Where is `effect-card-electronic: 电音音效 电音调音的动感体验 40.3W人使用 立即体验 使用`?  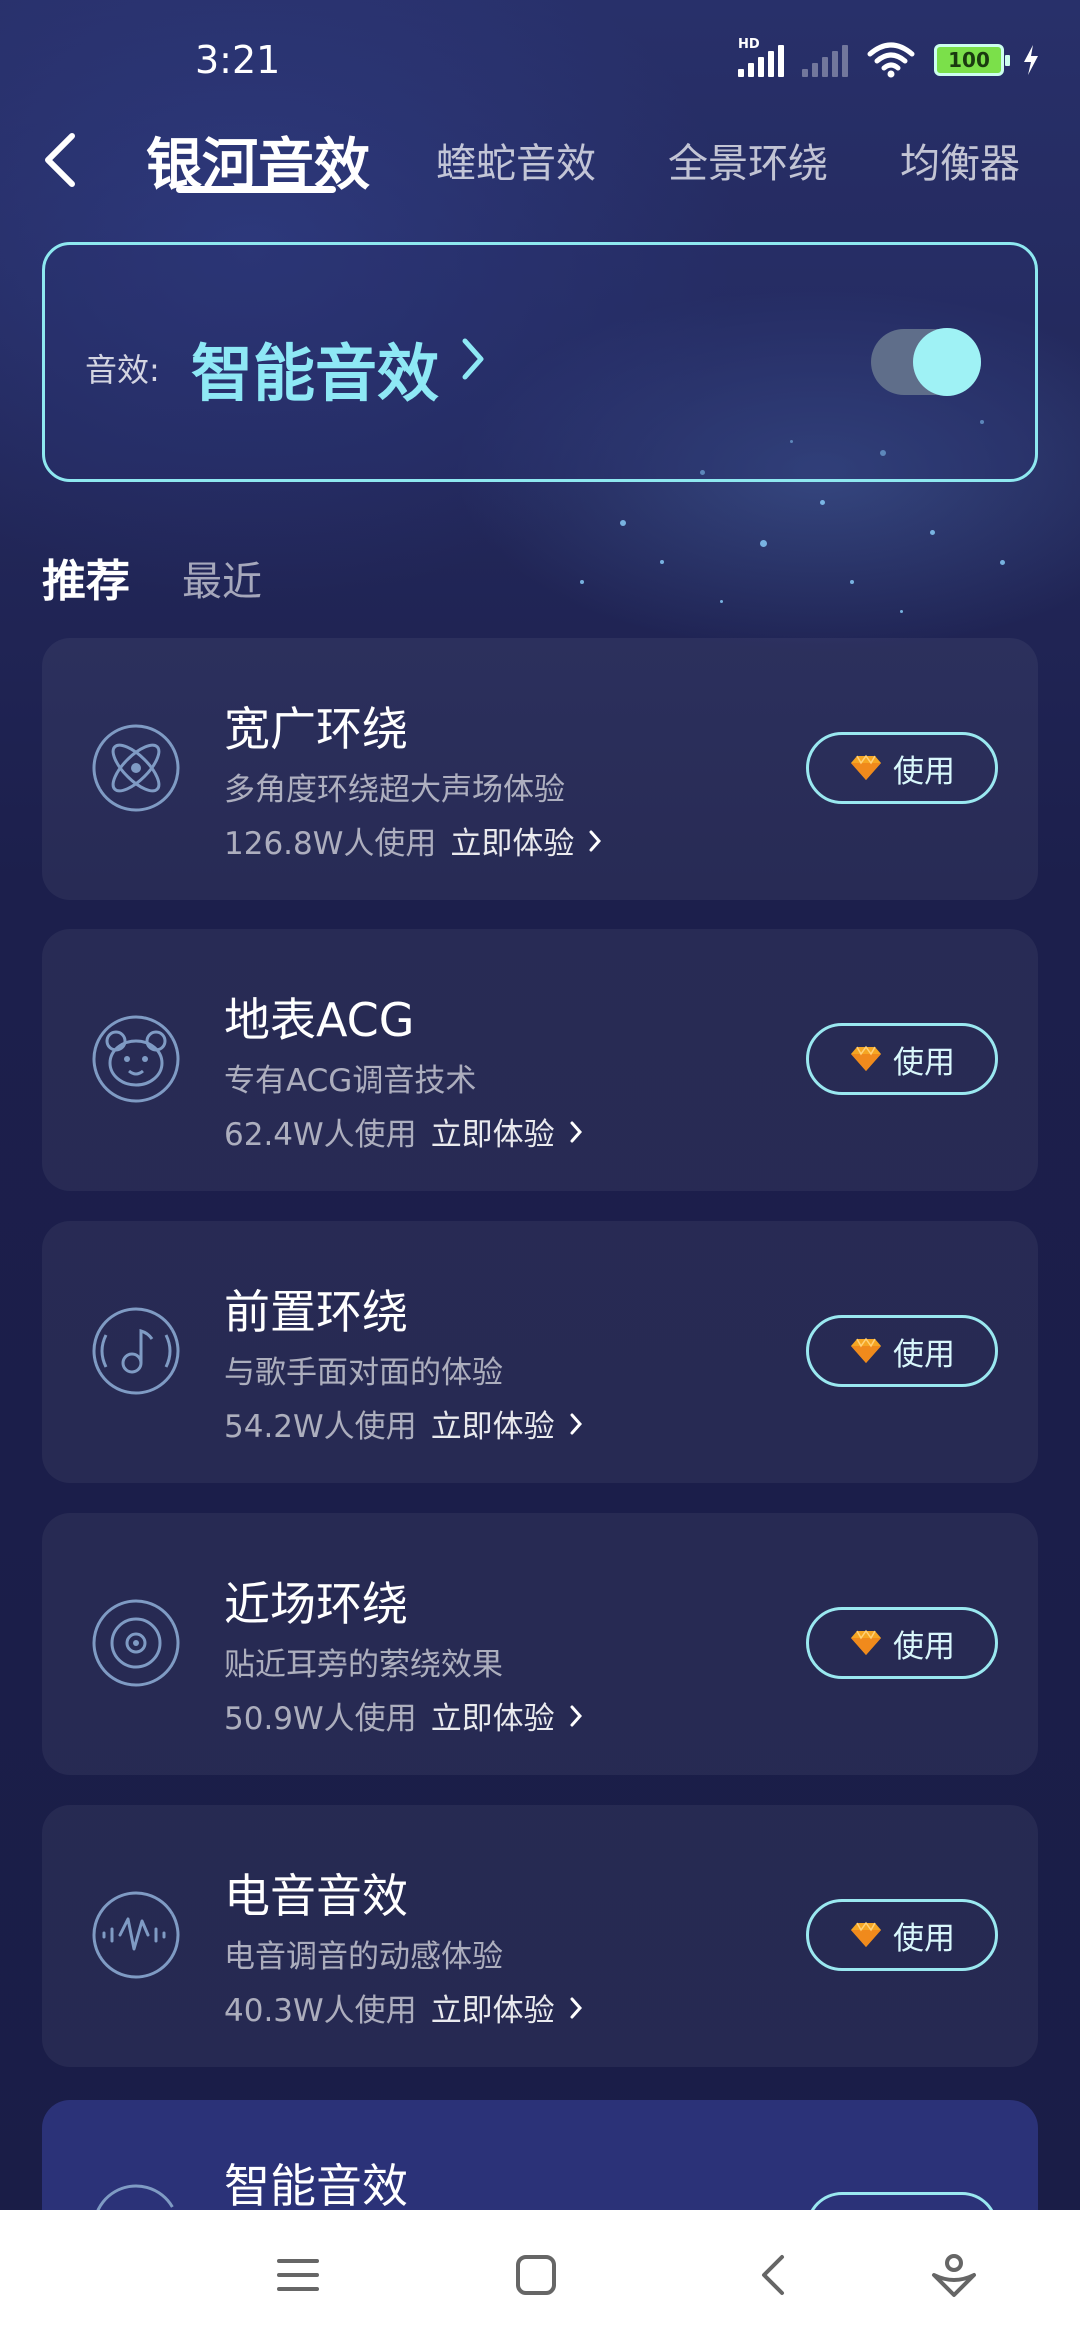
effect-card-electronic: 电音音效 电音调音的动感体验 40.3W人使用 立即体验 使用 is located at coordinates (540, 1936).